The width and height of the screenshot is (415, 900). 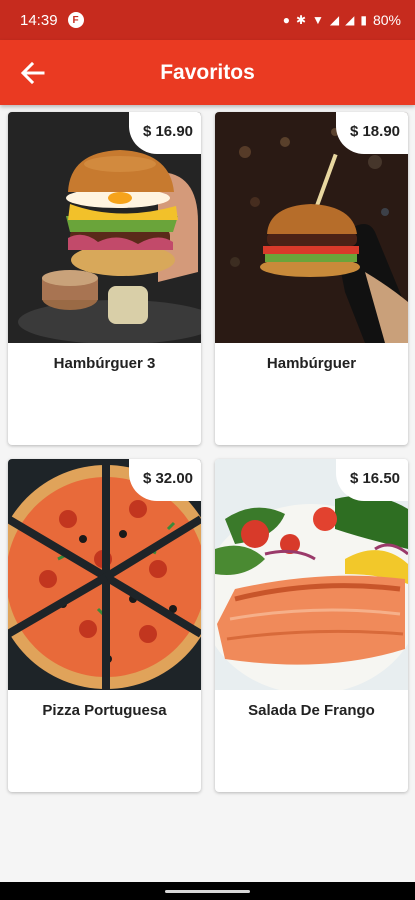 I want to click on product-name: Salada De Frango, so click(x=311, y=710).